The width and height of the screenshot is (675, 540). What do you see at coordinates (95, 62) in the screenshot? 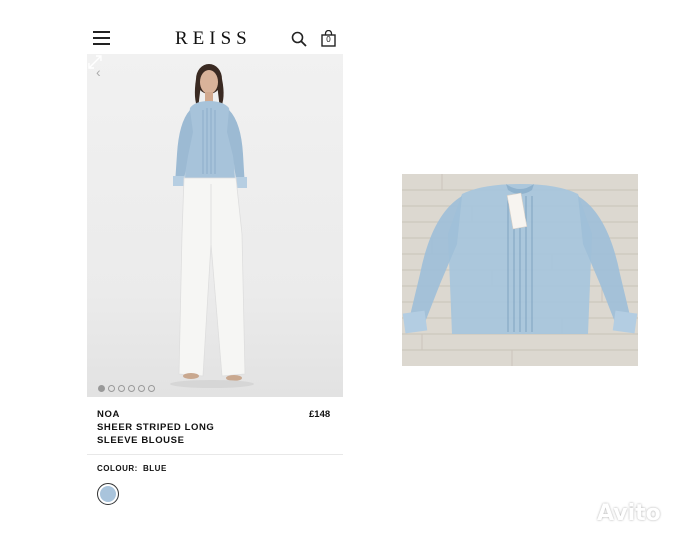
I see `expand-icon` at bounding box center [95, 62].